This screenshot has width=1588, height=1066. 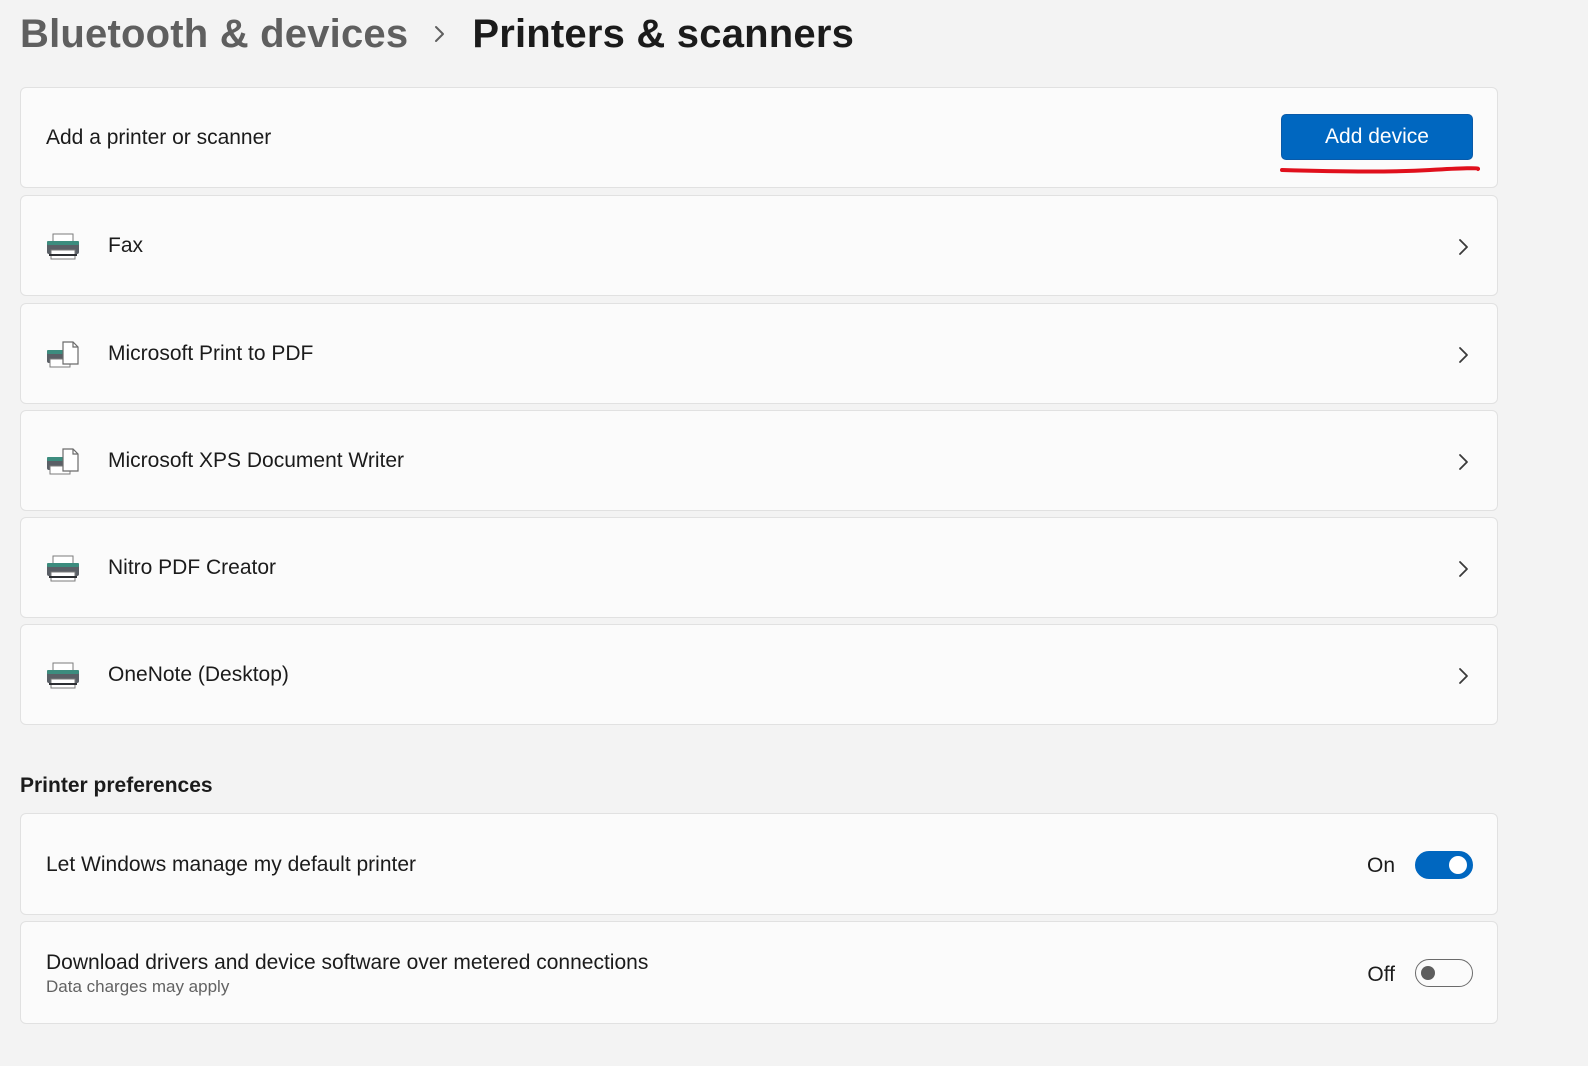 What do you see at coordinates (192, 567) in the screenshot?
I see `device-name: Nitro PDF Creator` at bounding box center [192, 567].